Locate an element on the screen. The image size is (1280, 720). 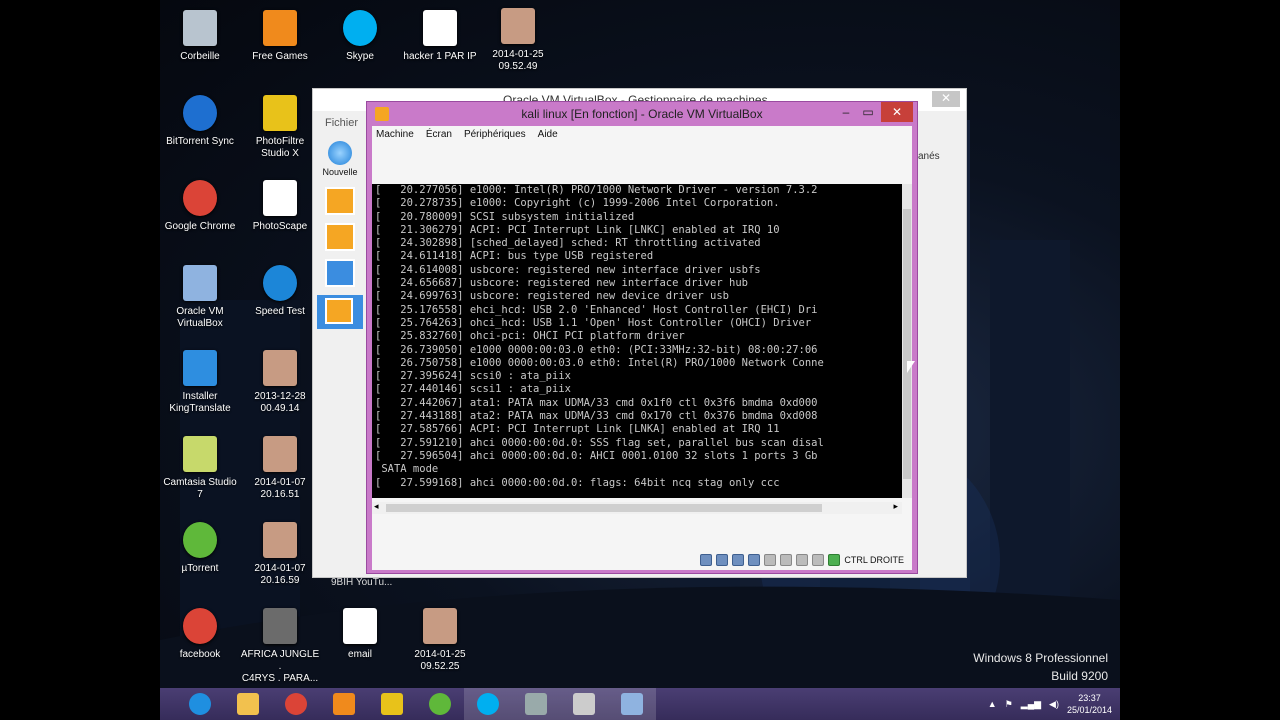
taskbar-file-explorer-button is located at coordinates (248, 704).